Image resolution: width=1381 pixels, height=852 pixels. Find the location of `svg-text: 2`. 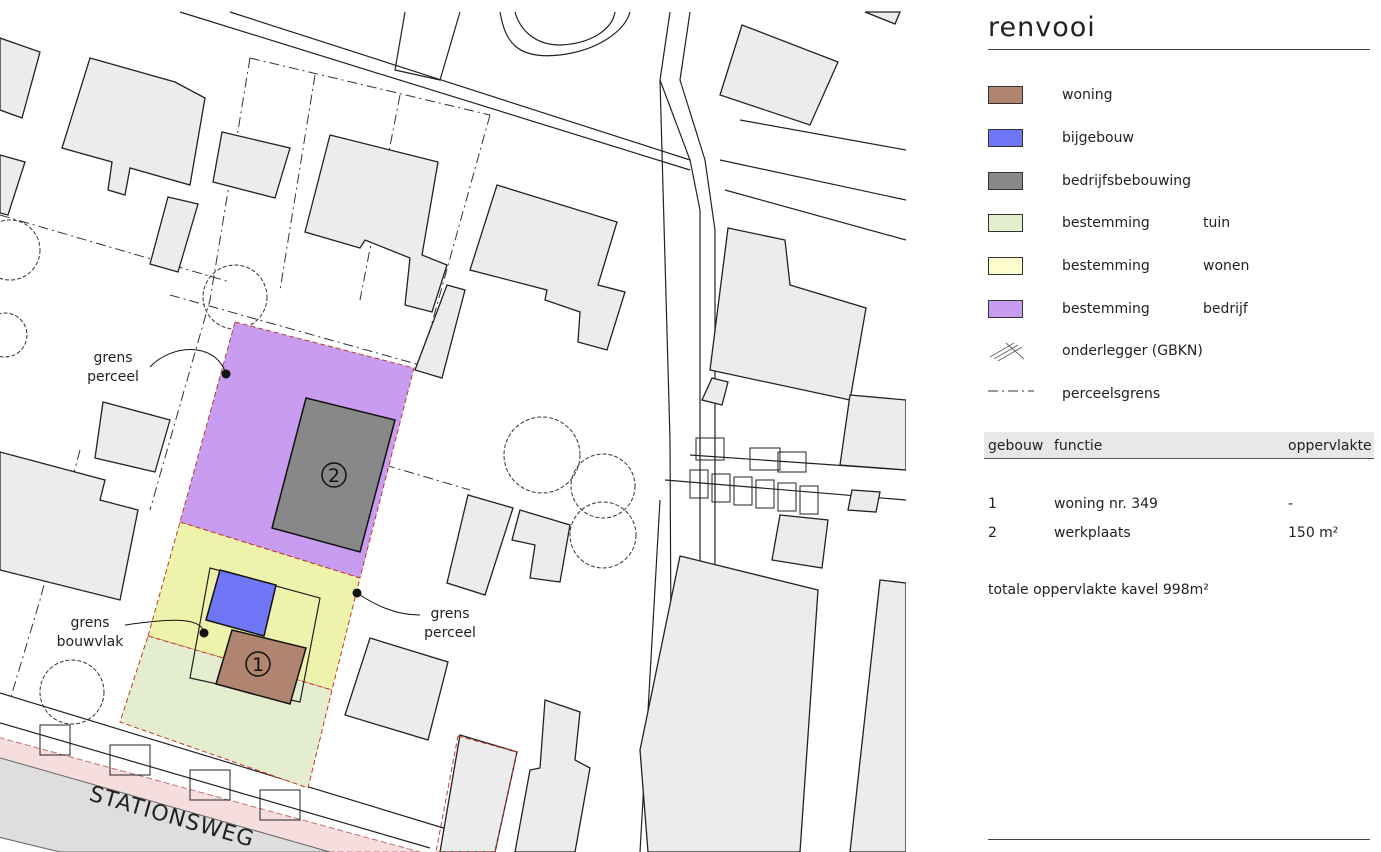

svg-text: 2 is located at coordinates (334, 476).